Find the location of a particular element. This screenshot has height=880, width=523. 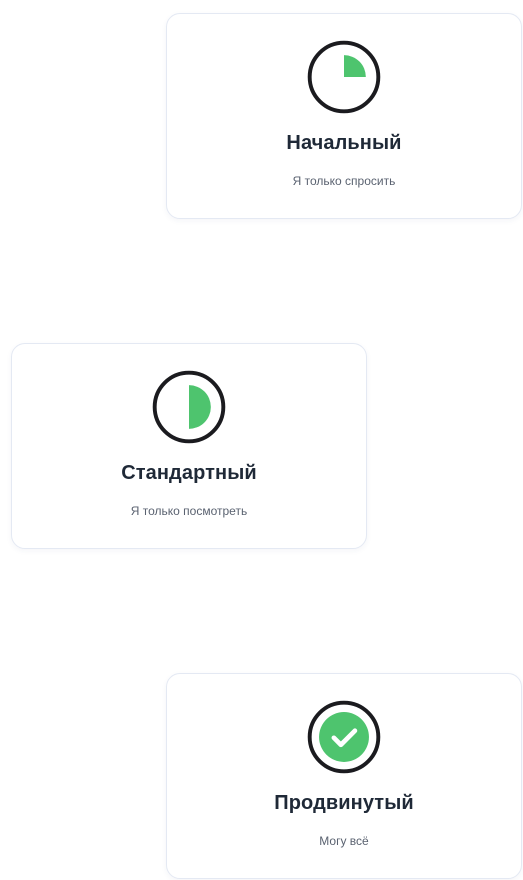

progress-quarter-icon is located at coordinates (344, 77).